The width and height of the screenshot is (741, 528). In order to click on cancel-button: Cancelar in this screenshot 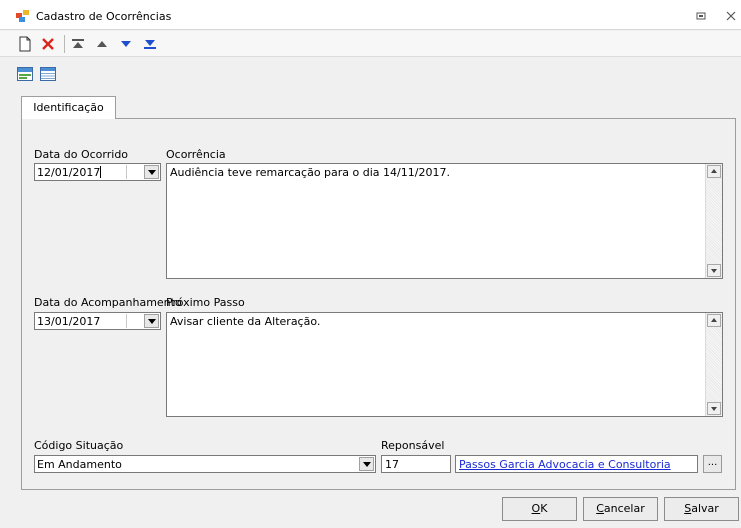, I will do `click(620, 509)`.